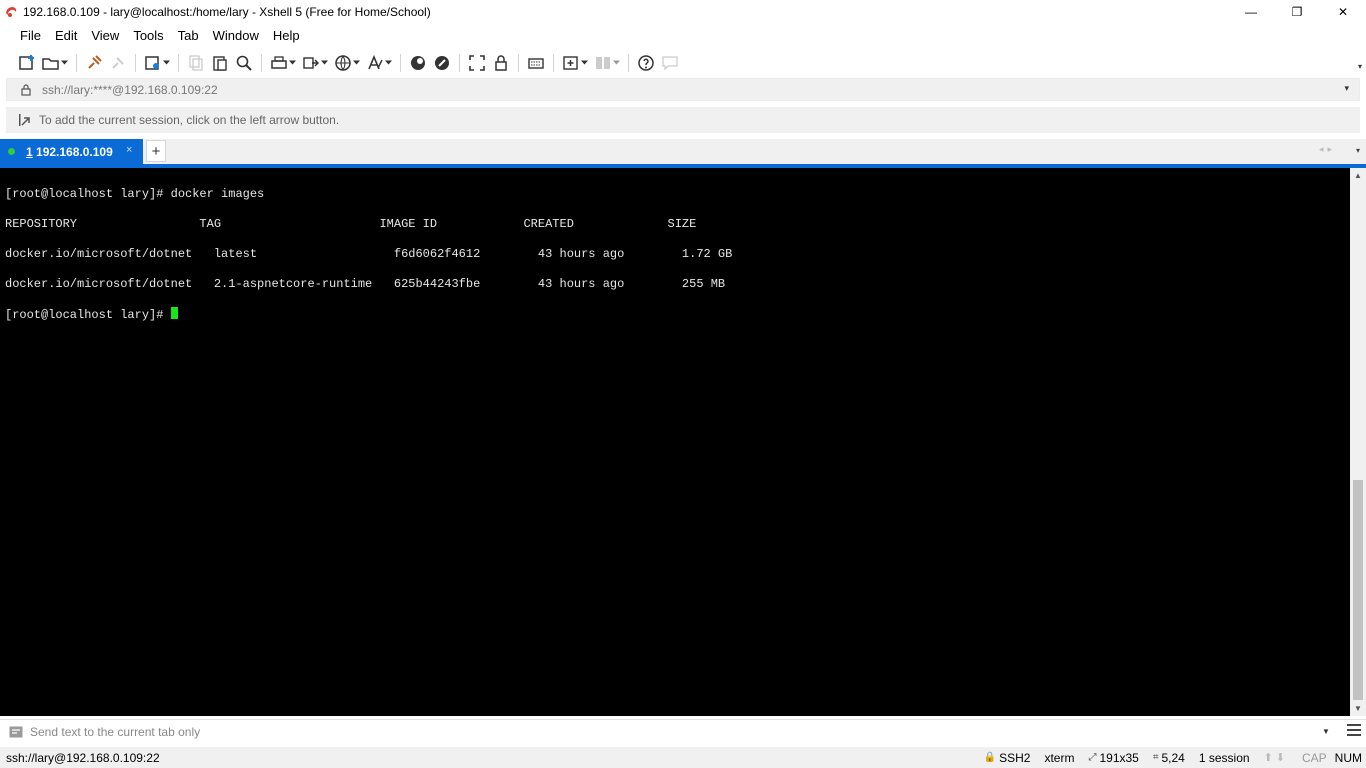 This screenshot has width=1366, height=768. Describe the element at coordinates (375, 62) in the screenshot. I see `font-icon` at that location.